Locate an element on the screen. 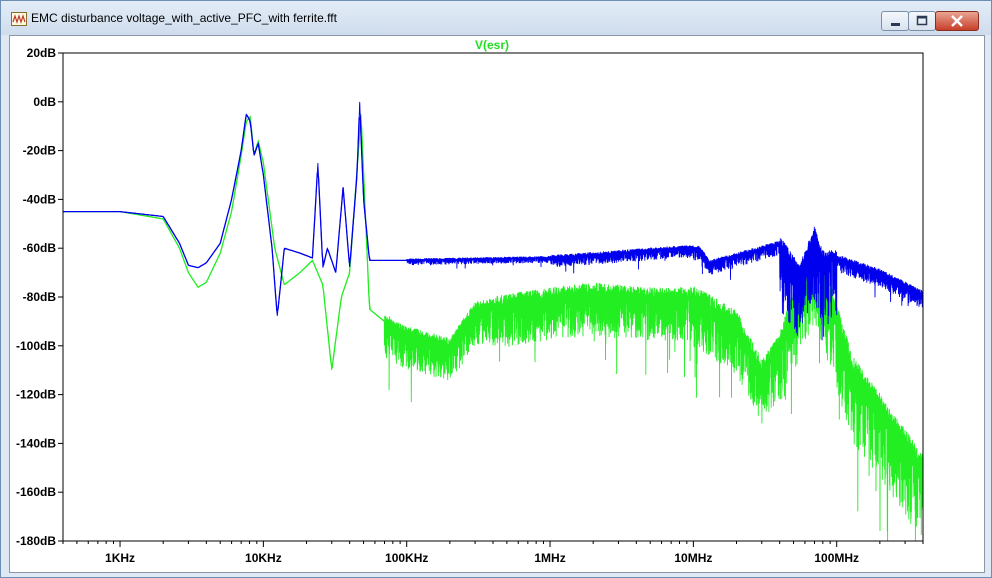 The height and width of the screenshot is (578, 992). waveform-icon is located at coordinates (19, 19).